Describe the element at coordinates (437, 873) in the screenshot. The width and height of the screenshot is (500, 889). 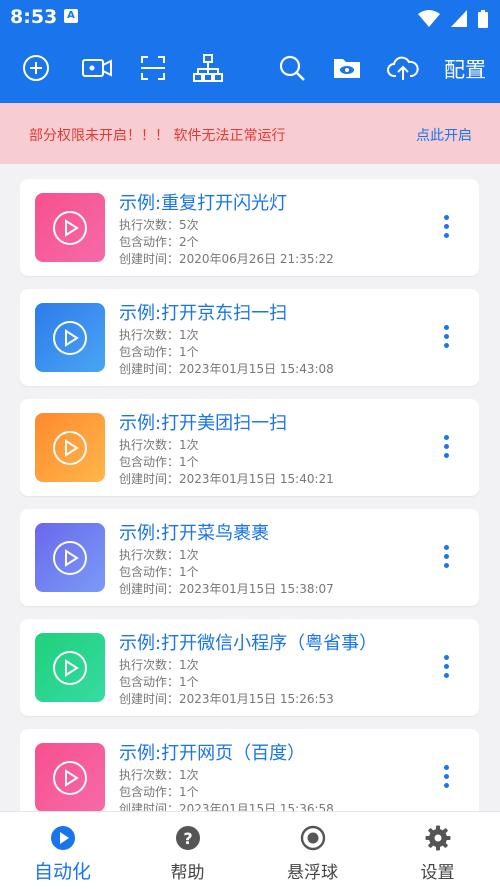
I see `tab-label: 设置` at that location.